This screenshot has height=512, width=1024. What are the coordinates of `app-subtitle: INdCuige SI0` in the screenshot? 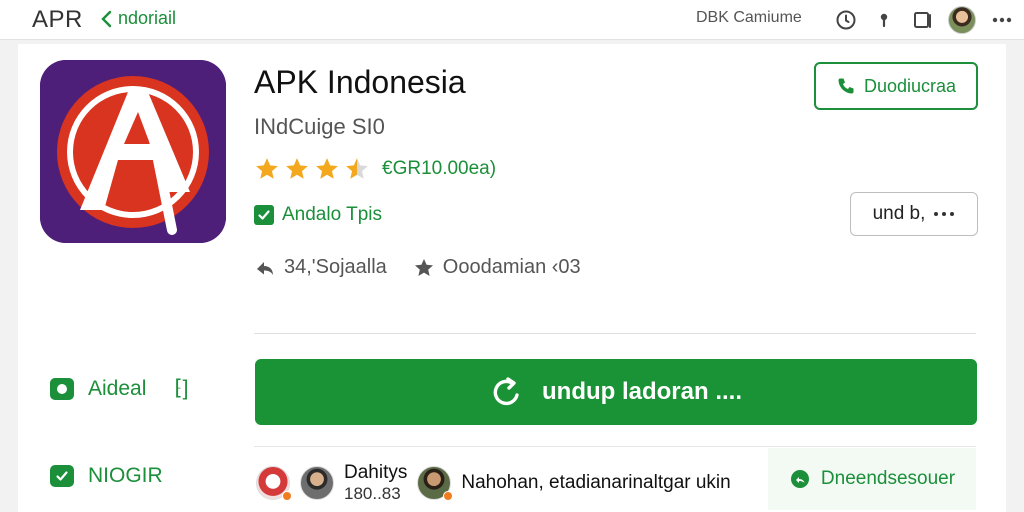 It's located at (319, 126).